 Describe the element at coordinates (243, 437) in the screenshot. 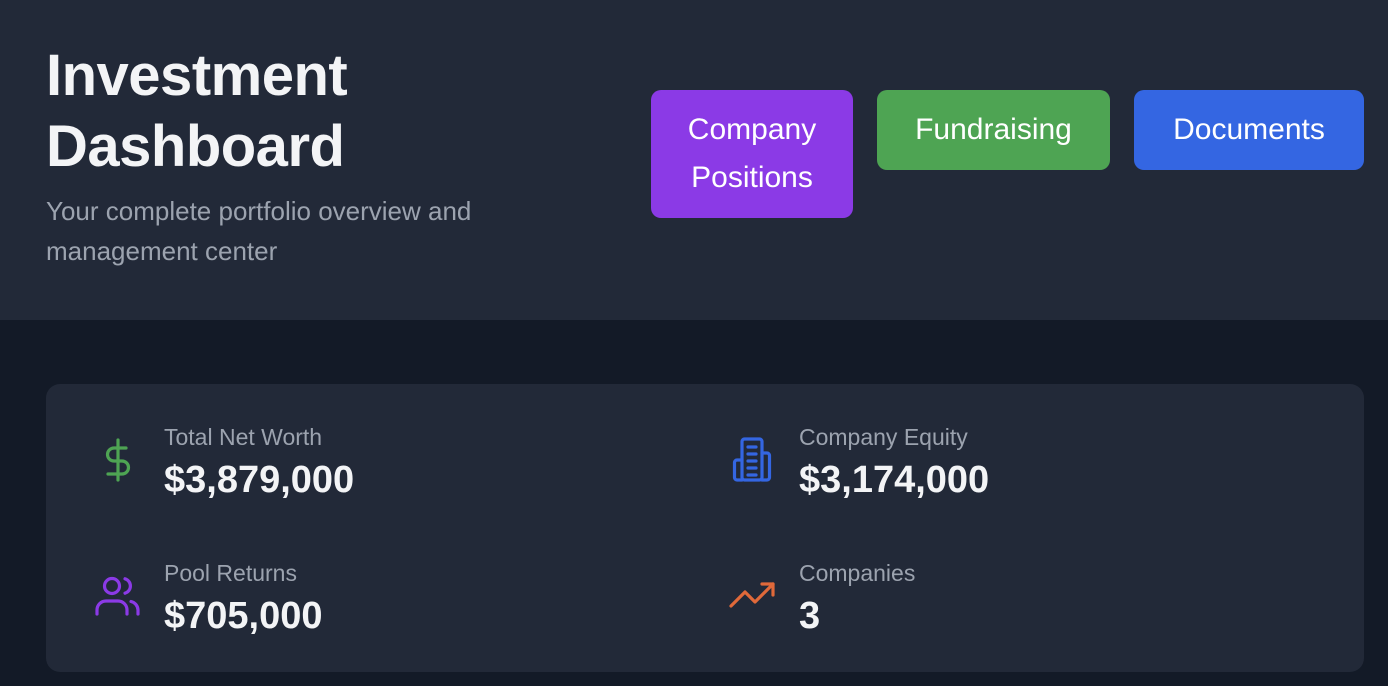

I see `stat-label: Total Net Worth` at that location.